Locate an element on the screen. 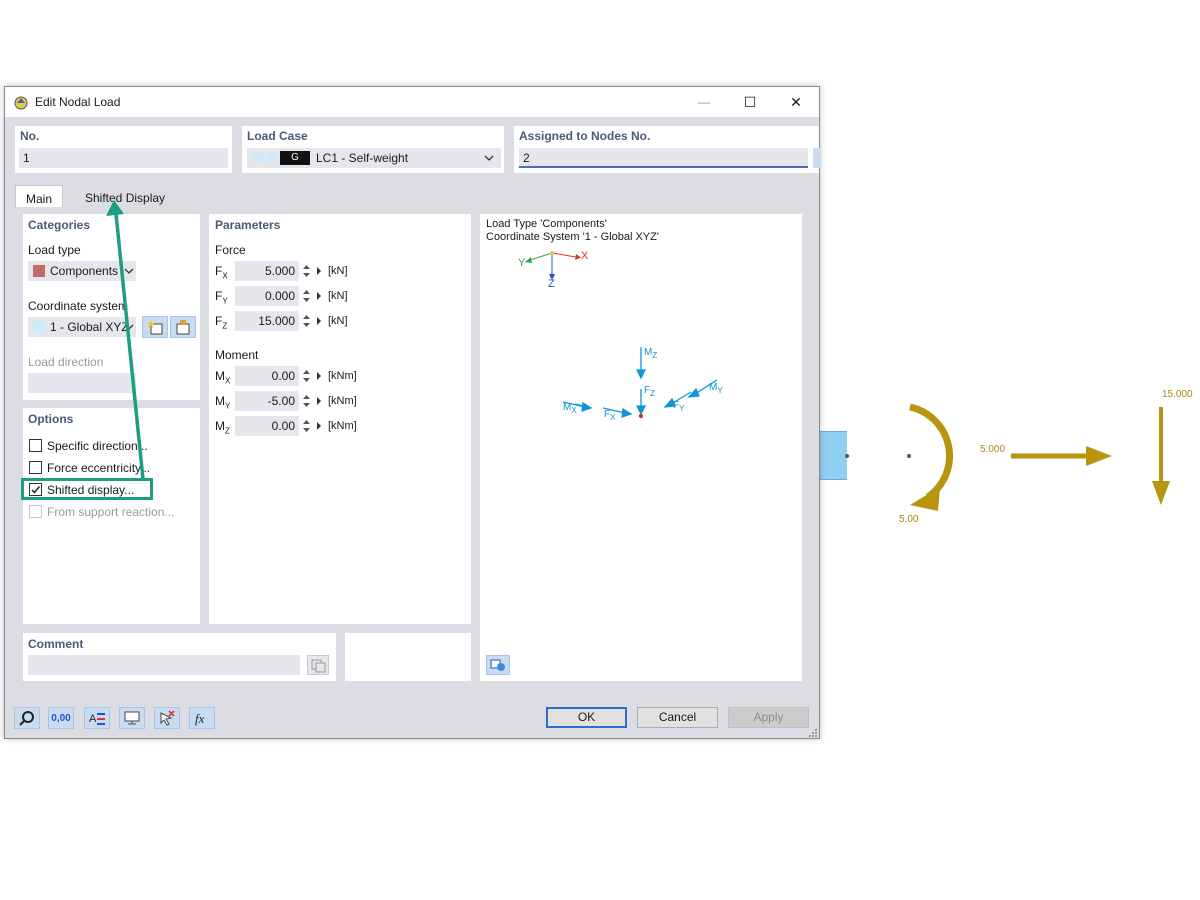 This screenshot has width=1200, height=900. annotation-arrowhead is located at coordinates (115, 208).